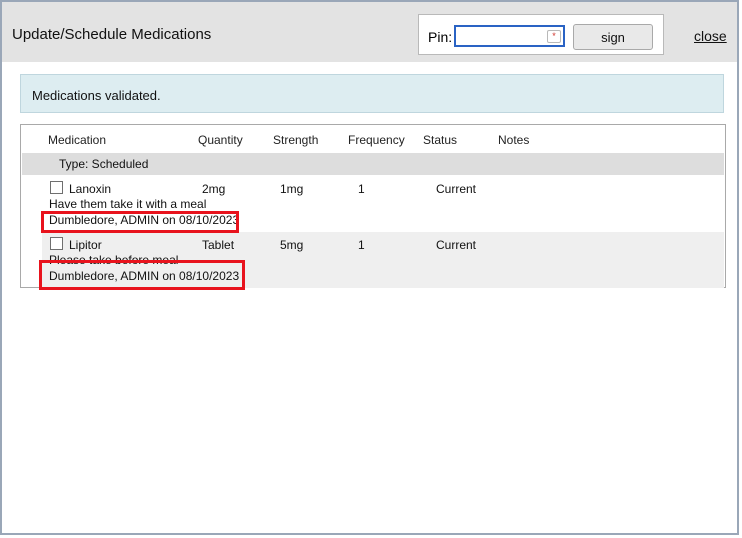 This screenshot has width=742, height=538. What do you see at coordinates (613, 37) in the screenshot?
I see `sign-button: sign` at bounding box center [613, 37].